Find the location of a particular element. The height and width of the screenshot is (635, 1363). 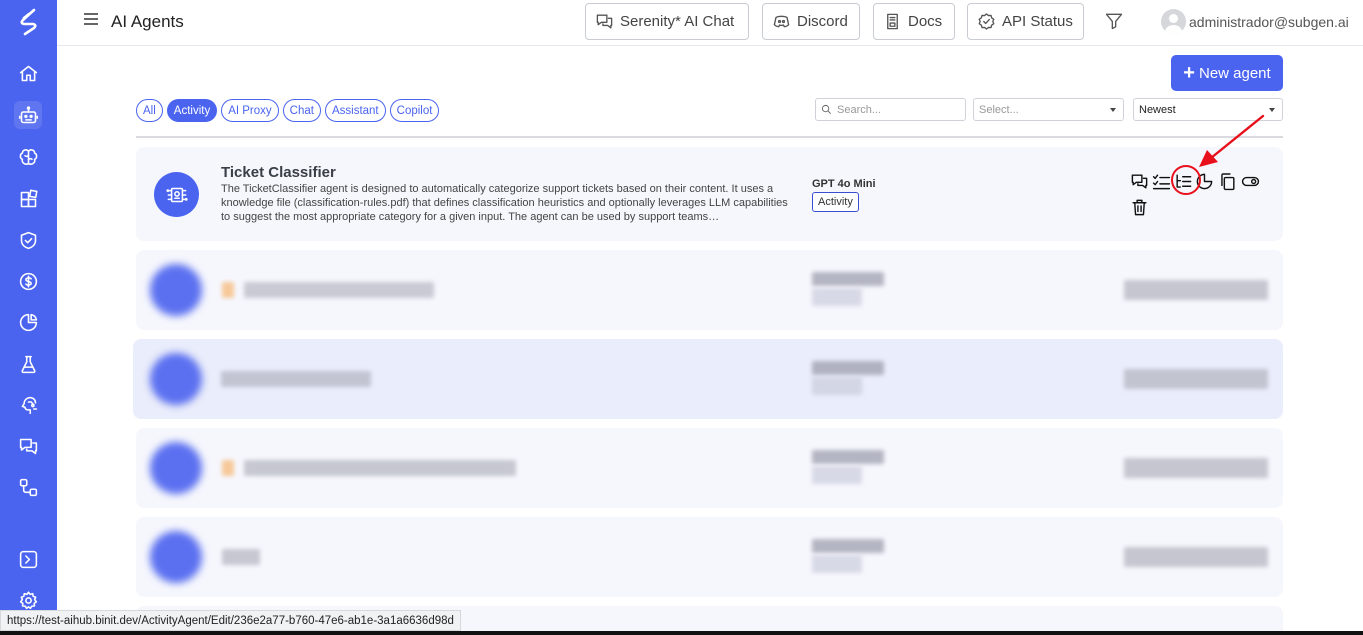

sidebar-item-console is located at coordinates (28, 559).